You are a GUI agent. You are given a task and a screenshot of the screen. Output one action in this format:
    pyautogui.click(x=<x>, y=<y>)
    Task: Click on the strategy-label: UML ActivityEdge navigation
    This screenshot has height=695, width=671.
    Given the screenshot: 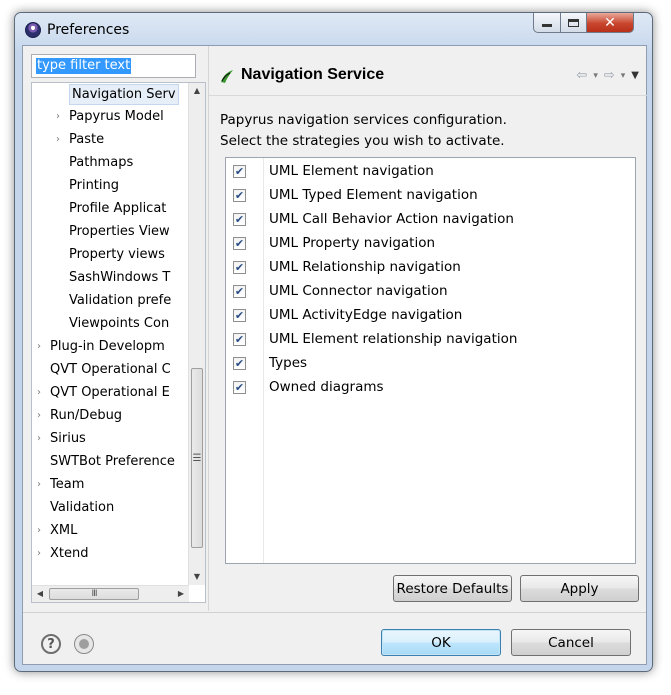 What is the action you would take?
    pyautogui.click(x=366, y=315)
    